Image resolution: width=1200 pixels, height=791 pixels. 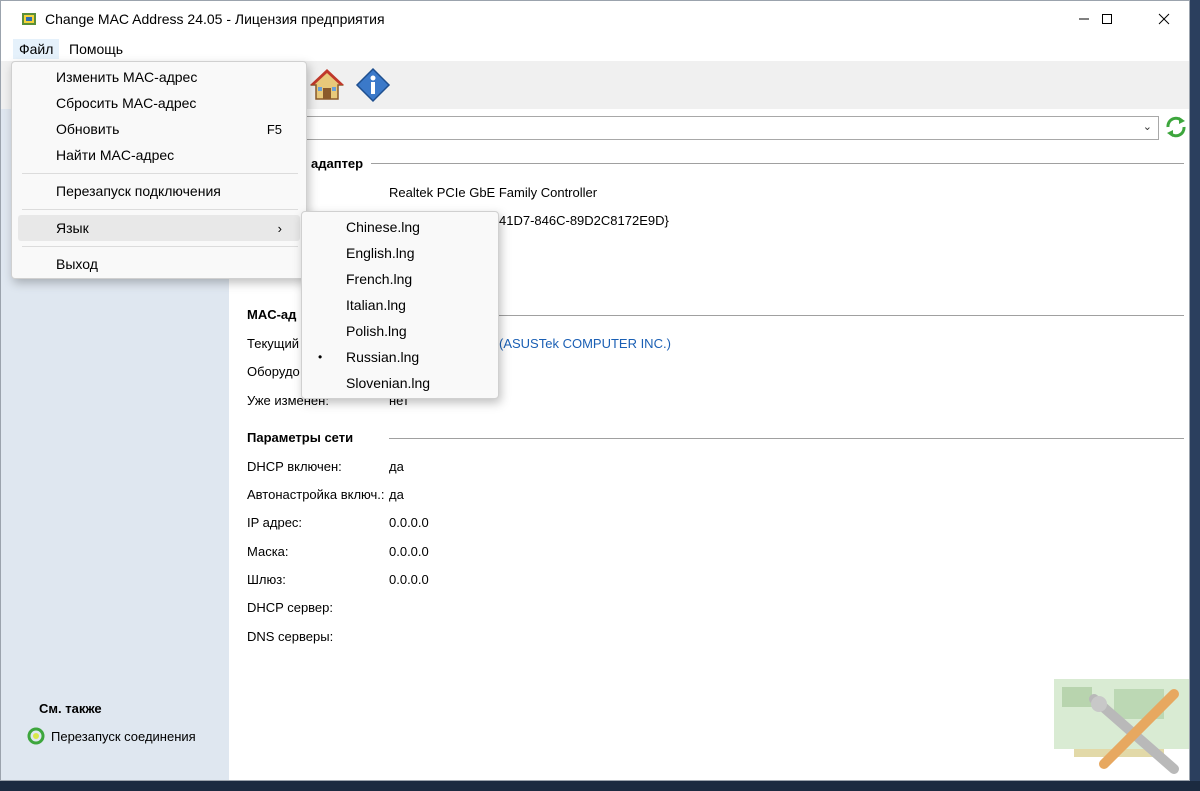 I want to click on restart-icon, so click(x=36, y=736).